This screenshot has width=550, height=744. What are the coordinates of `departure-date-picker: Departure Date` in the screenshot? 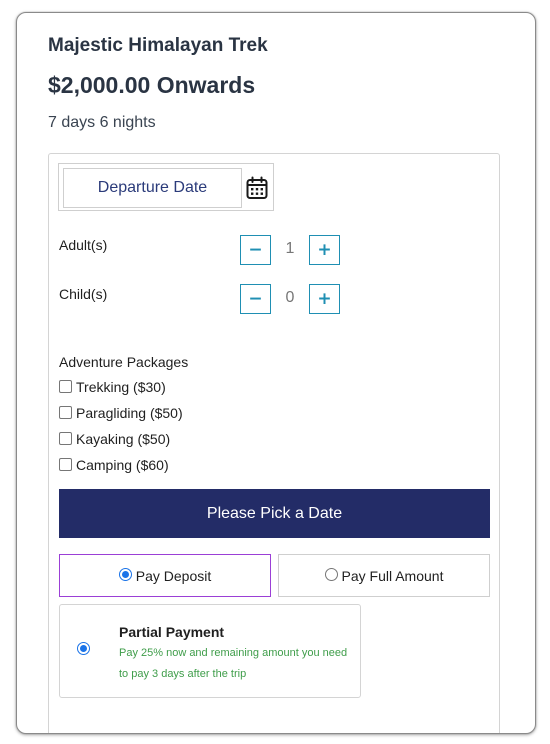 It's located at (166, 187).